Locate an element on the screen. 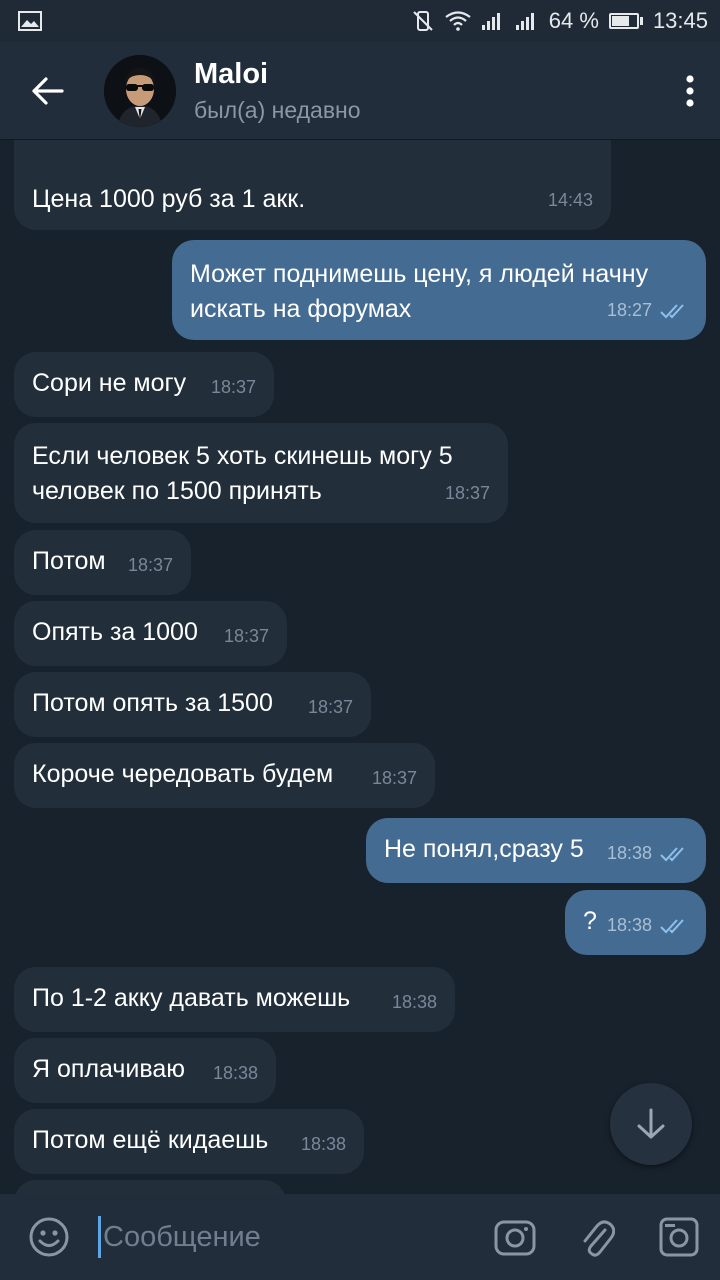 The image size is (720, 1280). clock: 13:45 is located at coordinates (680, 20).